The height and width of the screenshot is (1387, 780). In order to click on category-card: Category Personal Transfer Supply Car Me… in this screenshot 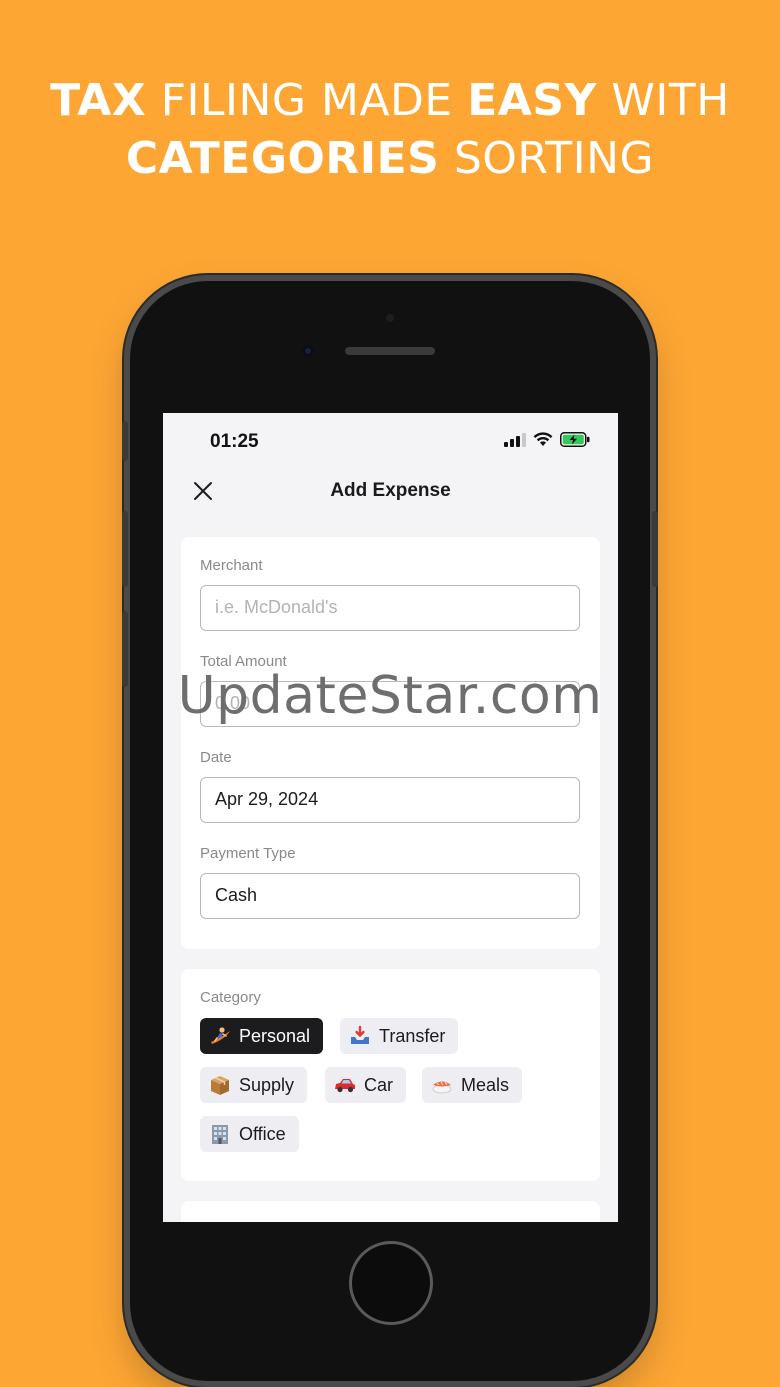, I will do `click(390, 1075)`.